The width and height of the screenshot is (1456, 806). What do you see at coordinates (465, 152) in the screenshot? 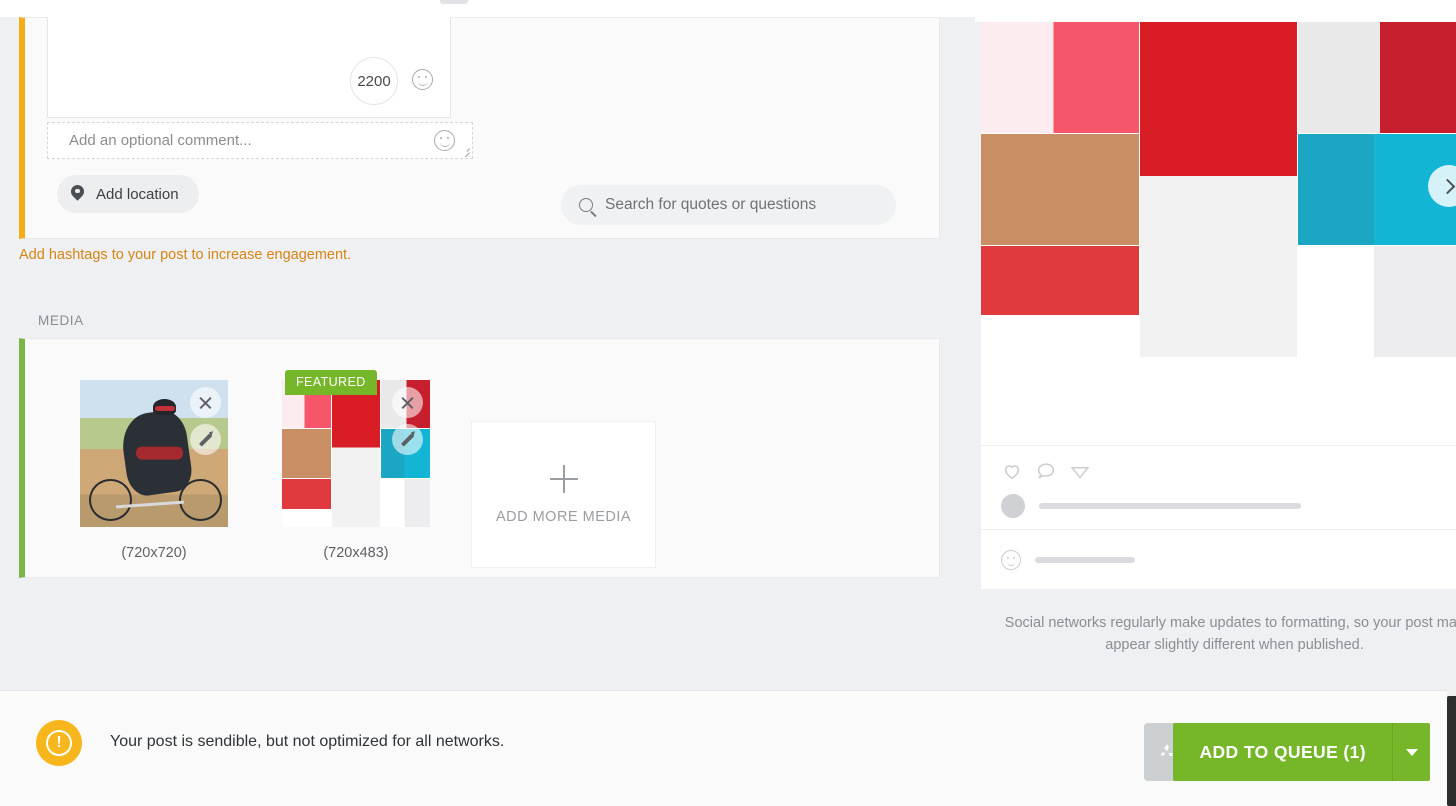
I see `resize-handle` at bounding box center [465, 152].